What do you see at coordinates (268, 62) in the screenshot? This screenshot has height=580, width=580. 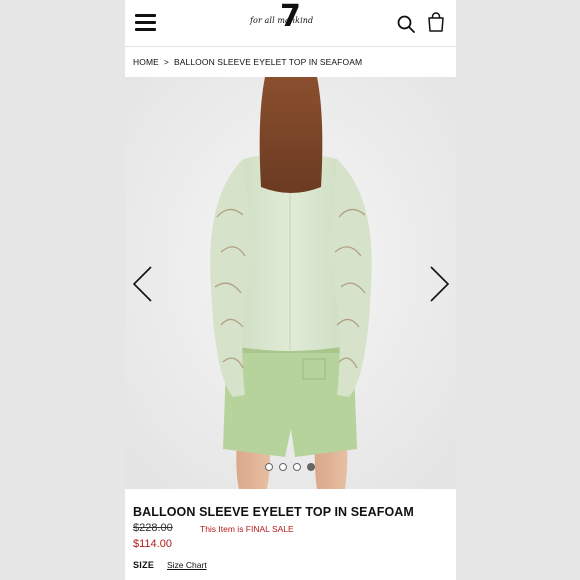 I see `breadcrumb-current: BALLOON SLEEVE EYELET TOP IN SEAFOAM` at bounding box center [268, 62].